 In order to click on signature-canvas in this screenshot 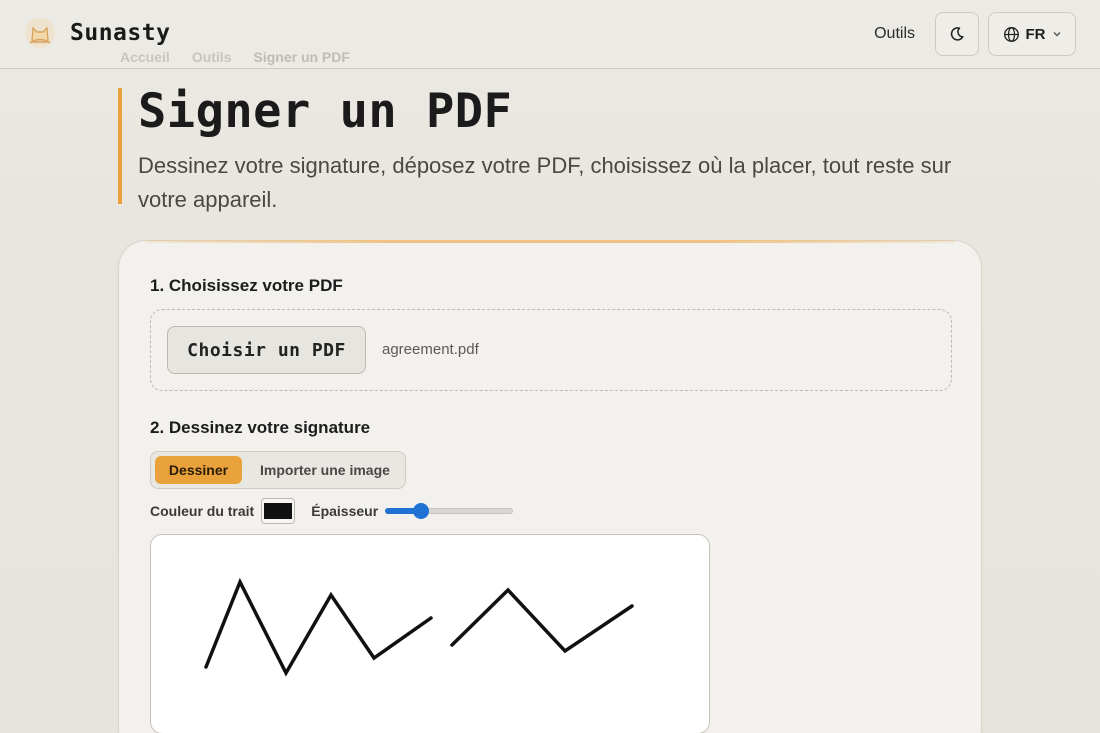, I will do `click(430, 633)`.